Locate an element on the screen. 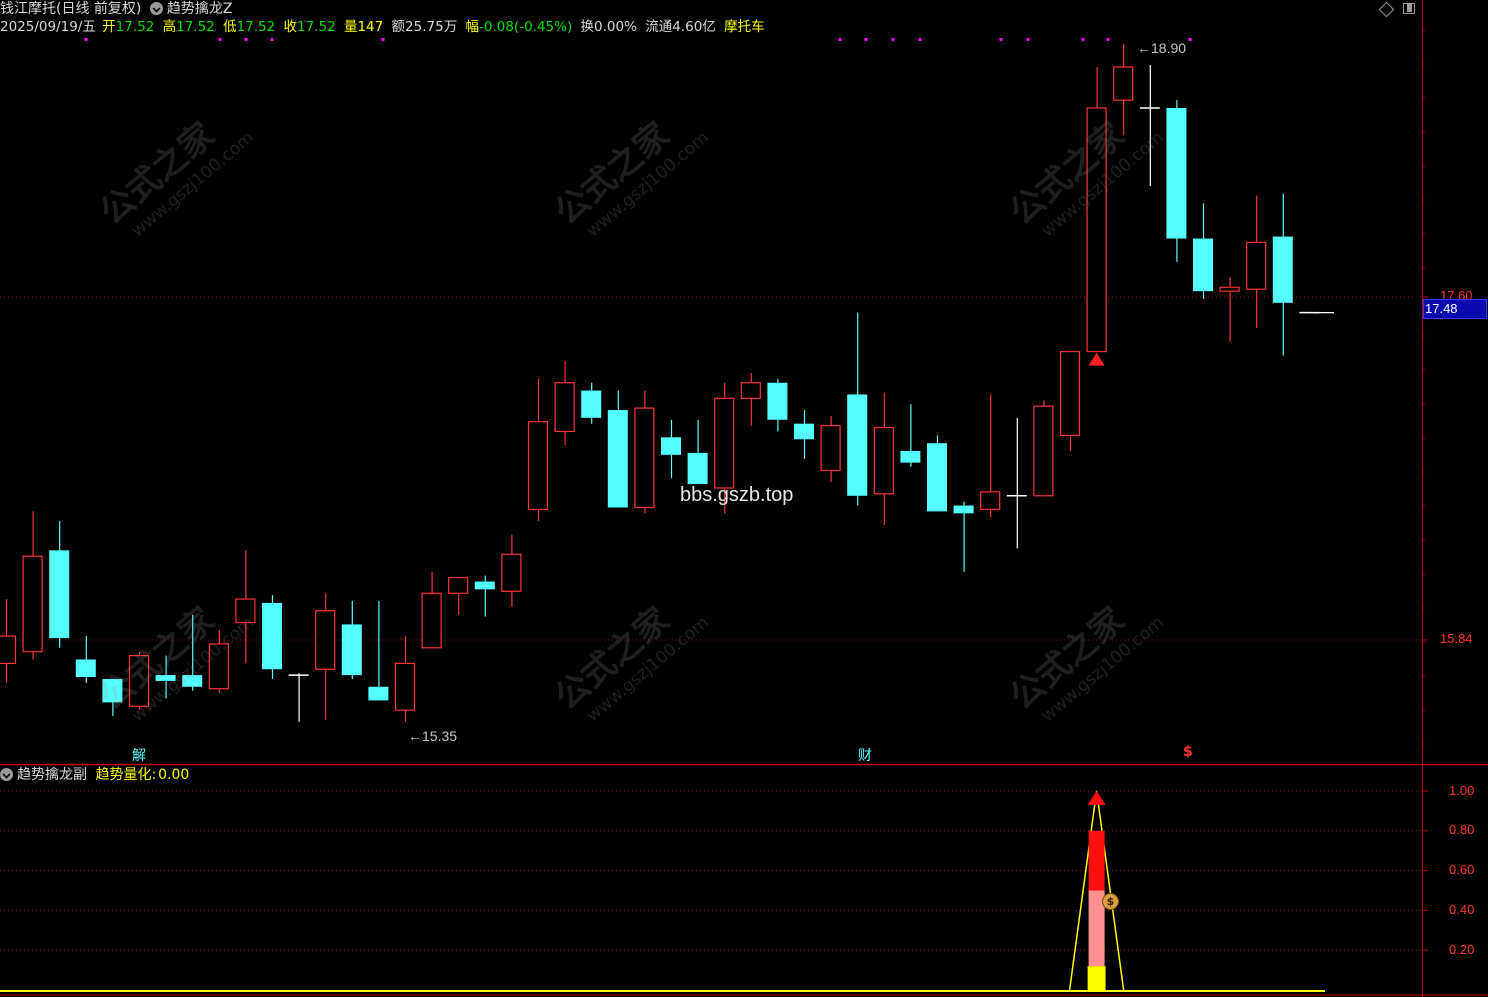 Image resolution: width=1488 pixels, height=997 pixels. coin-icon: $ is located at coordinates (1110, 901).